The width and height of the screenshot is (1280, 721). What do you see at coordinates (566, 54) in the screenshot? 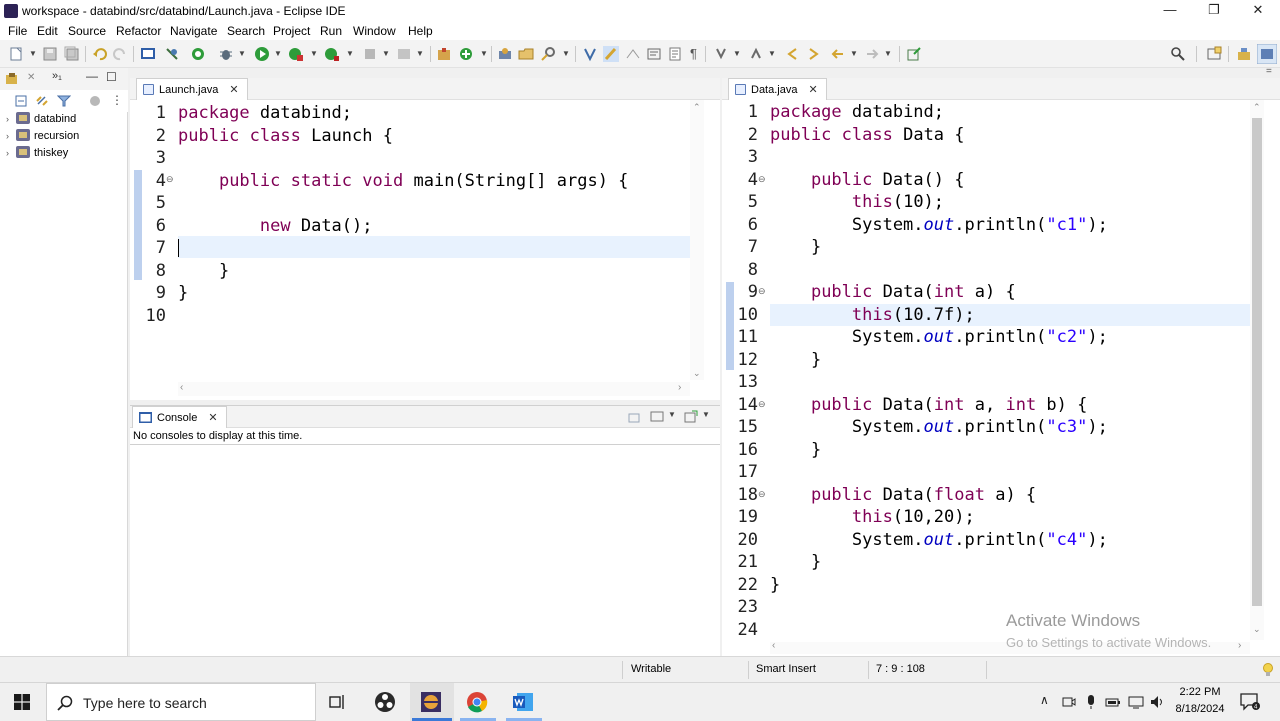
I see `search-dropdown-icon: ▼` at bounding box center [566, 54].